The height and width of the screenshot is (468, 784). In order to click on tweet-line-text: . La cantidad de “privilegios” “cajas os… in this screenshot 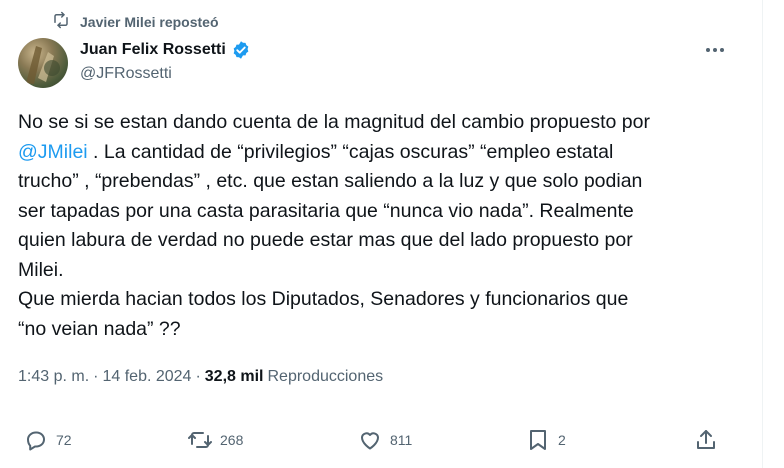, I will do `click(350, 151)`.